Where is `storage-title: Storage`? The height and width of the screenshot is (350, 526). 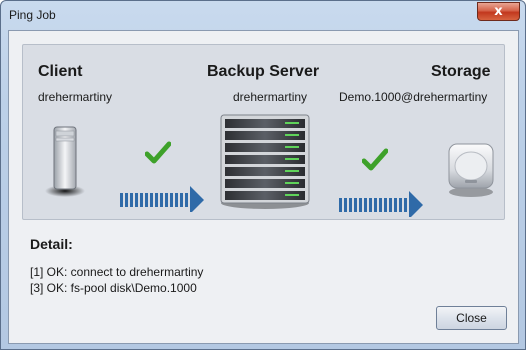 storage-title: Storage is located at coordinates (461, 71).